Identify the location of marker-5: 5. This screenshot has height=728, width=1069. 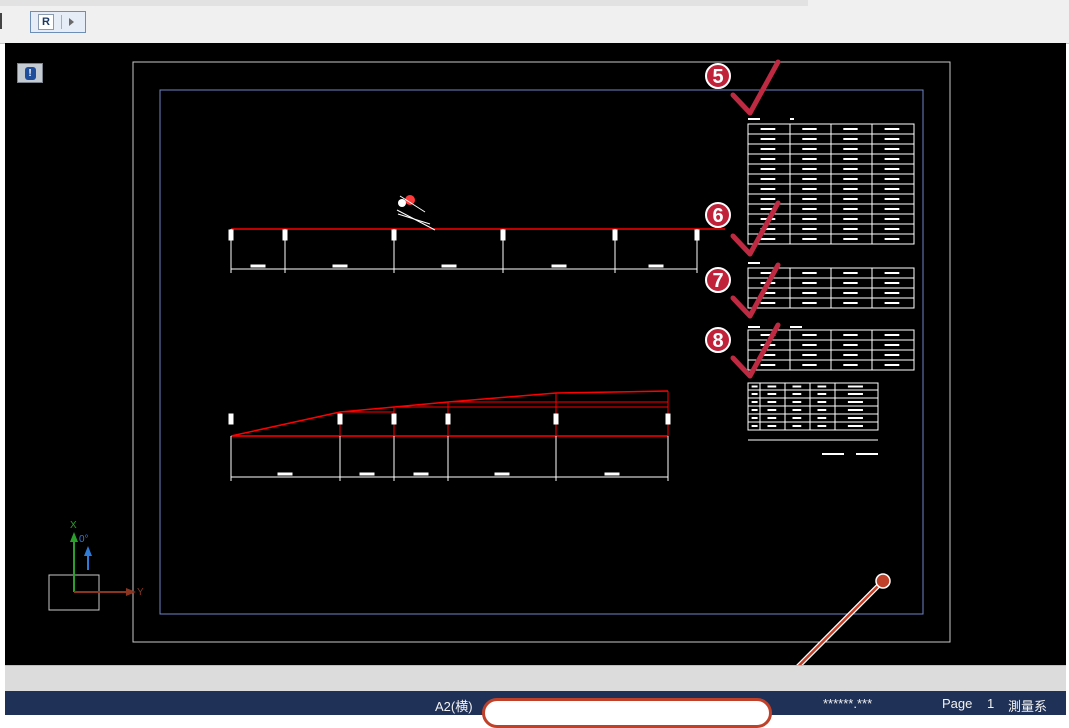
(743, 87).